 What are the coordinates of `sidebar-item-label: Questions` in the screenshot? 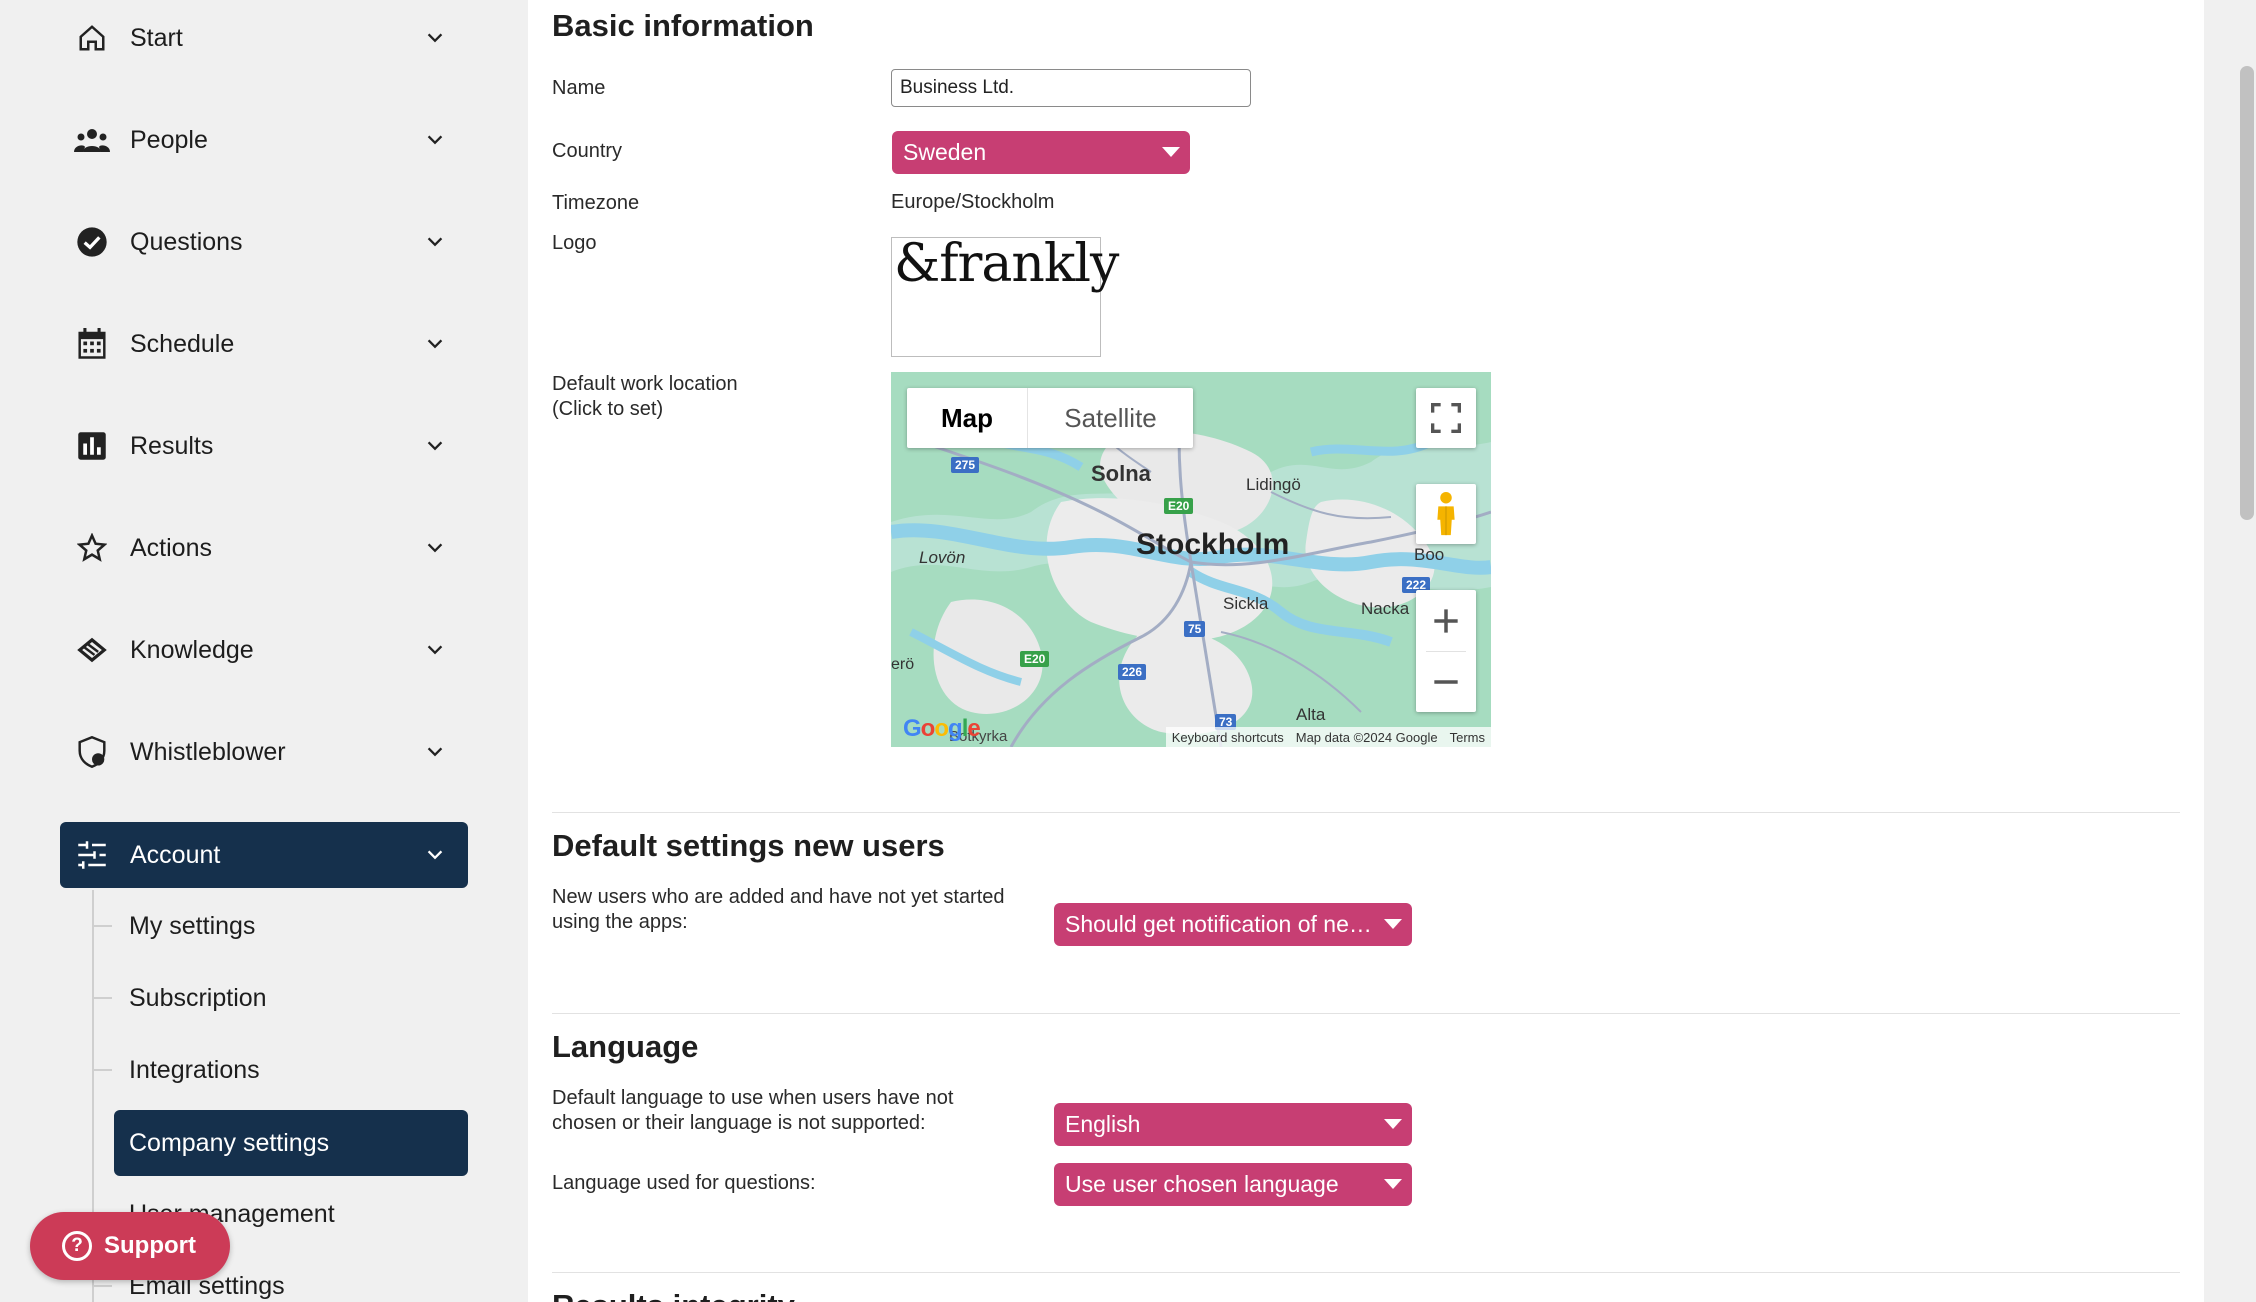 It's located at (186, 241).